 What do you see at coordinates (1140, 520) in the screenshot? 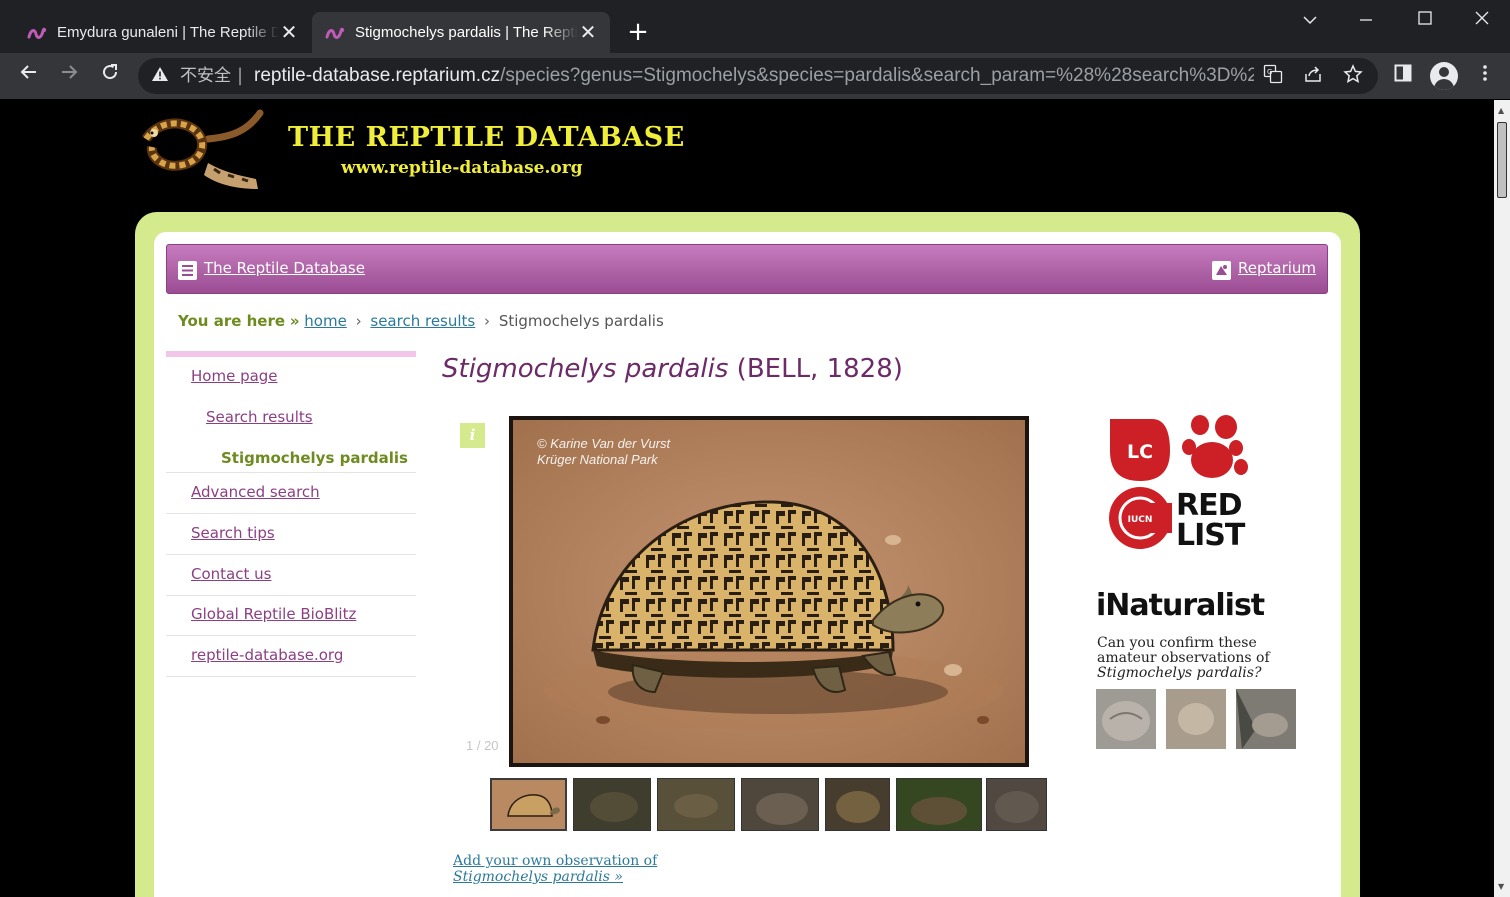
I see `redlist-org: IUCN` at bounding box center [1140, 520].